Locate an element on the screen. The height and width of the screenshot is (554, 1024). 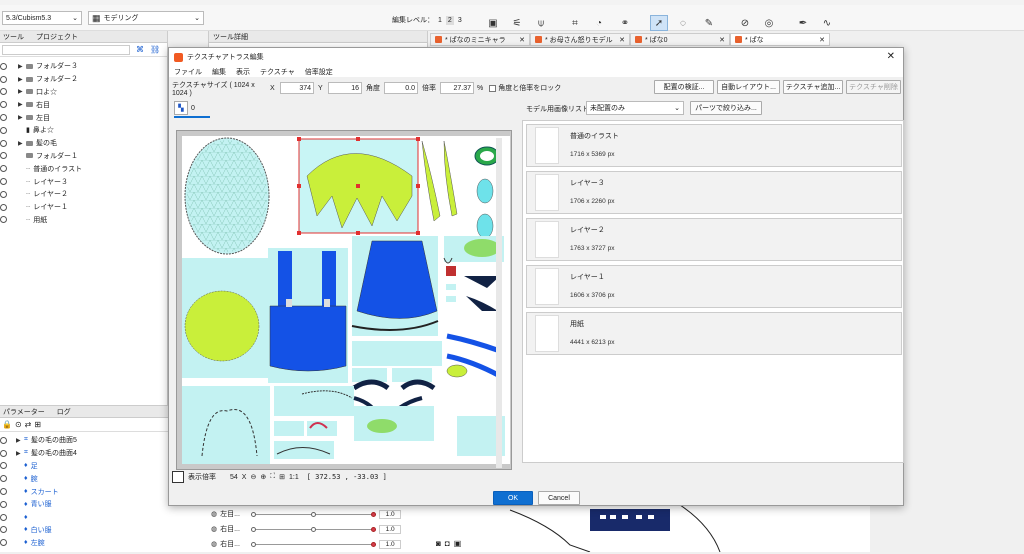
param-group-row: ♦ is located at coordinates (104, 517).